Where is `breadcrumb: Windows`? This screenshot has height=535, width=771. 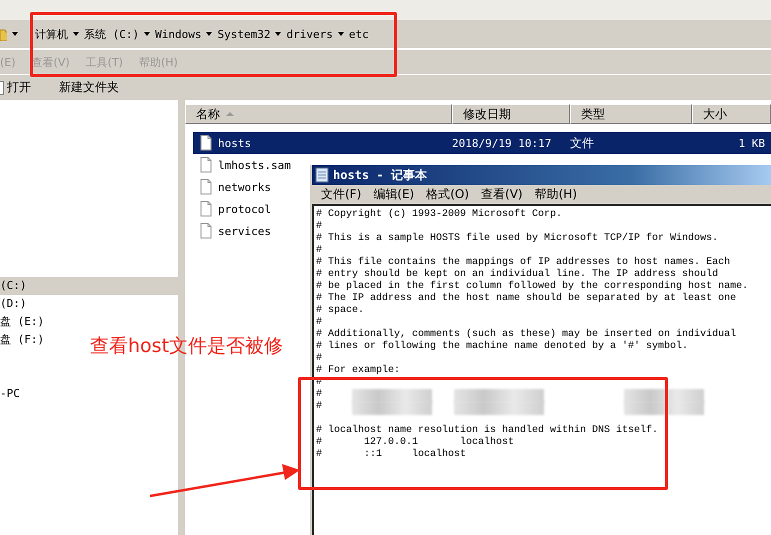
breadcrumb: Windows is located at coordinates (178, 34).